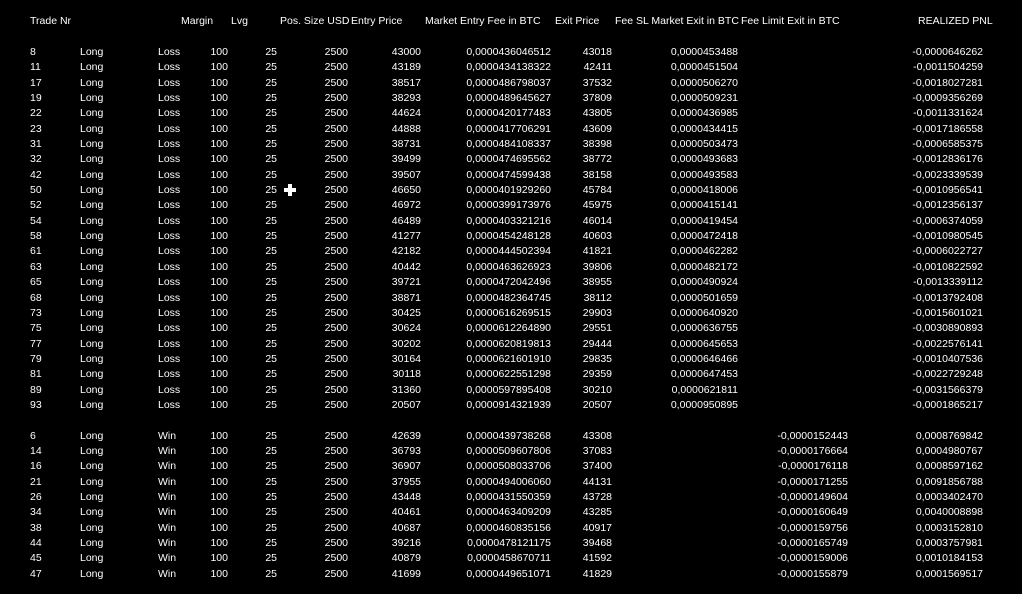 The width and height of the screenshot is (1022, 594). I want to click on cell-market-entry-fee: 0,0000474599438, so click(508, 174).